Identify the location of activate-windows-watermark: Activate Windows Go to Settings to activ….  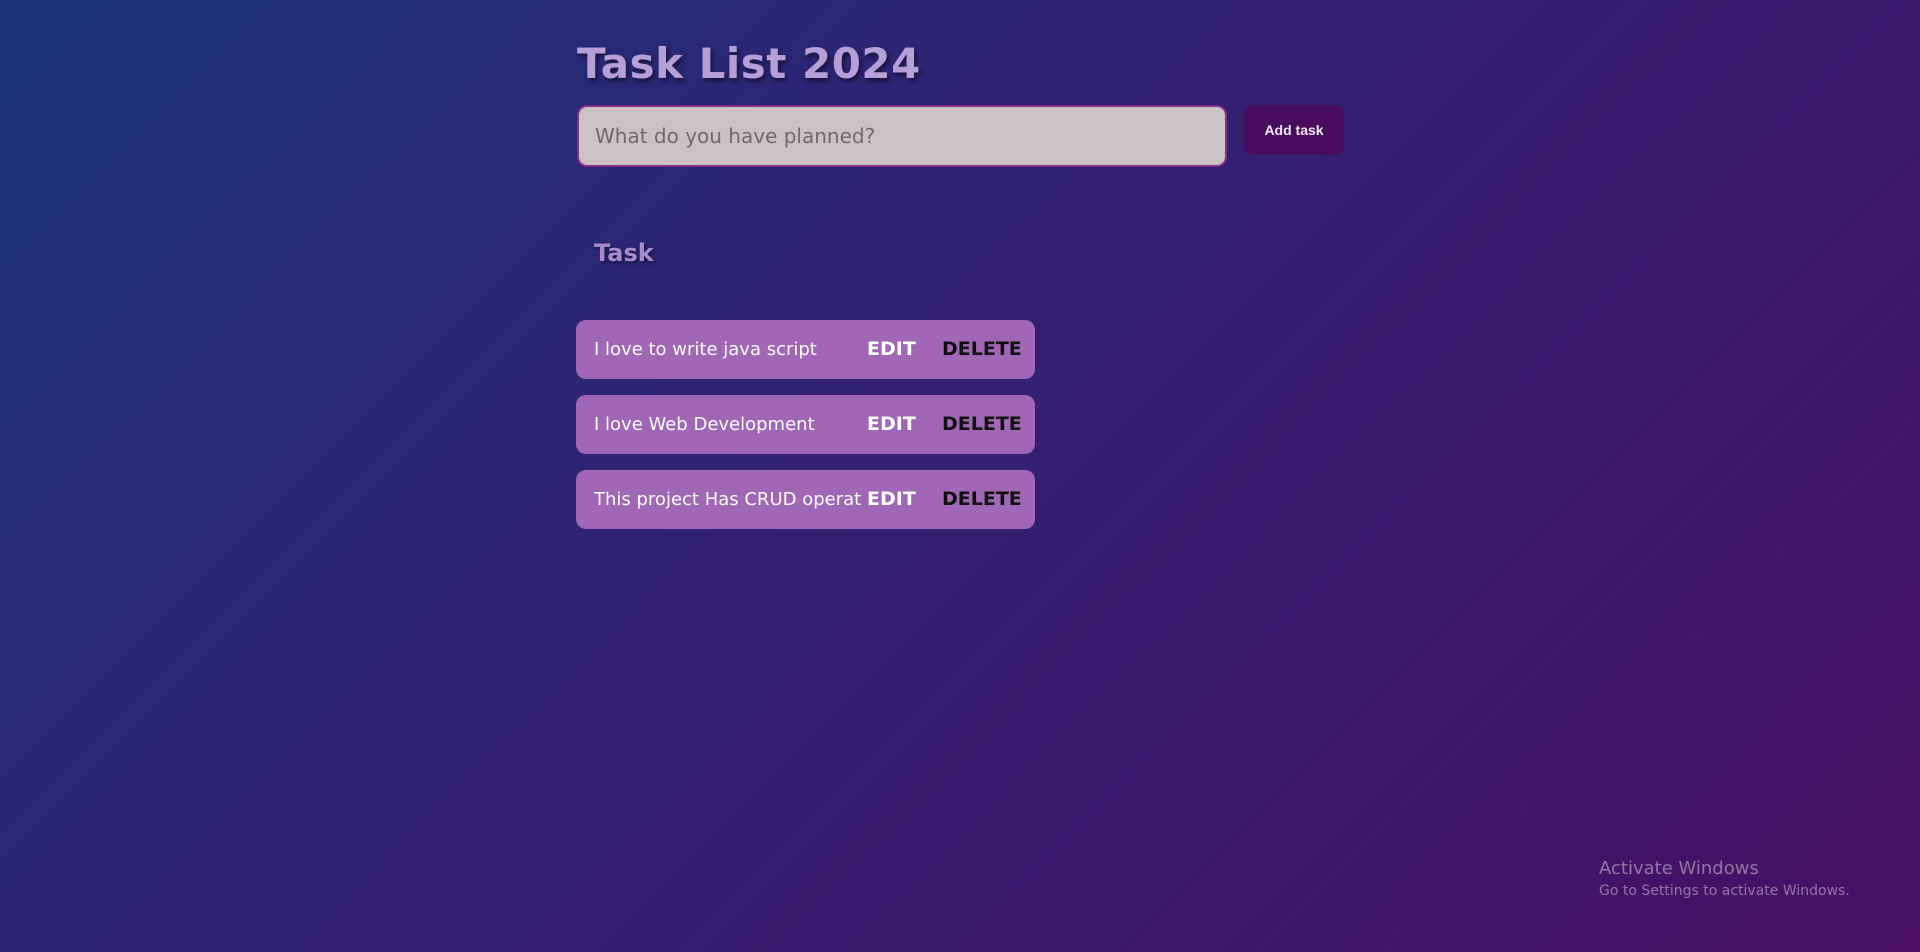
(1724, 878).